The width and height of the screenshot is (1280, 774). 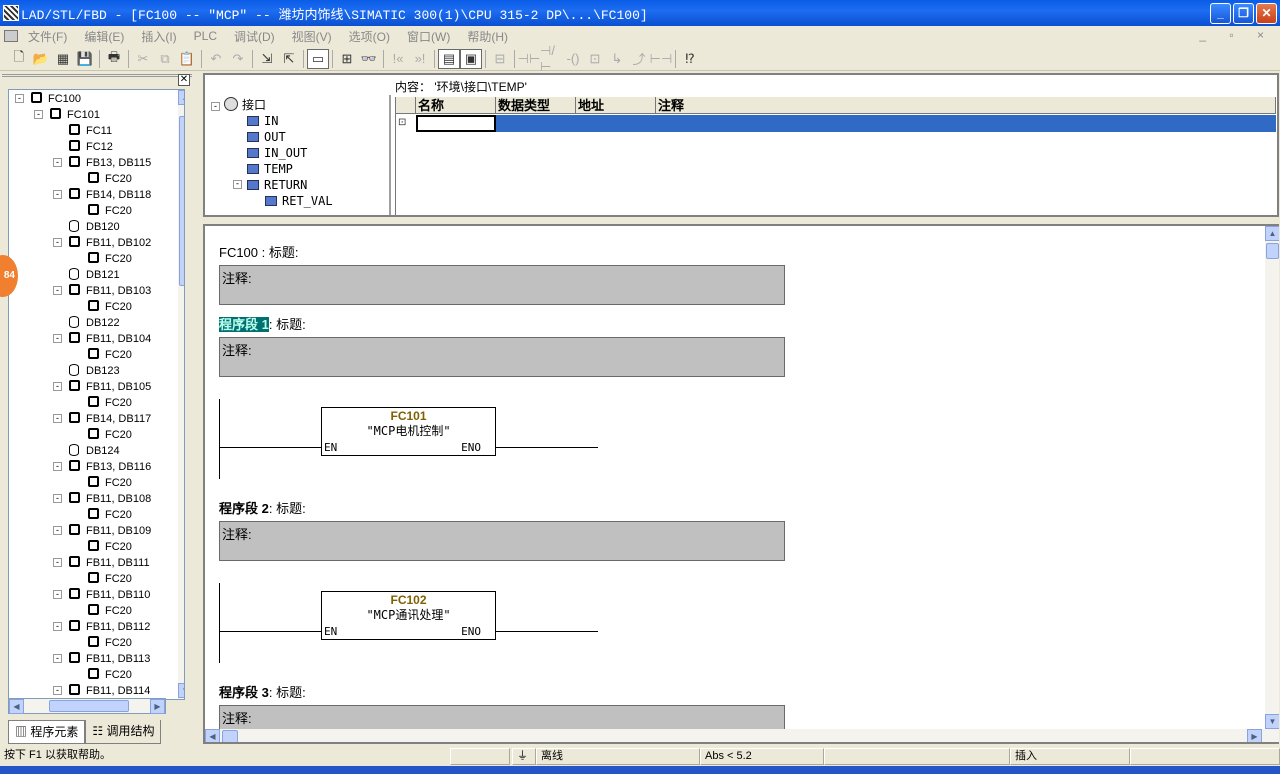 What do you see at coordinates (428, 36) in the screenshot?
I see `menu-window: 窗口(W)` at bounding box center [428, 36].